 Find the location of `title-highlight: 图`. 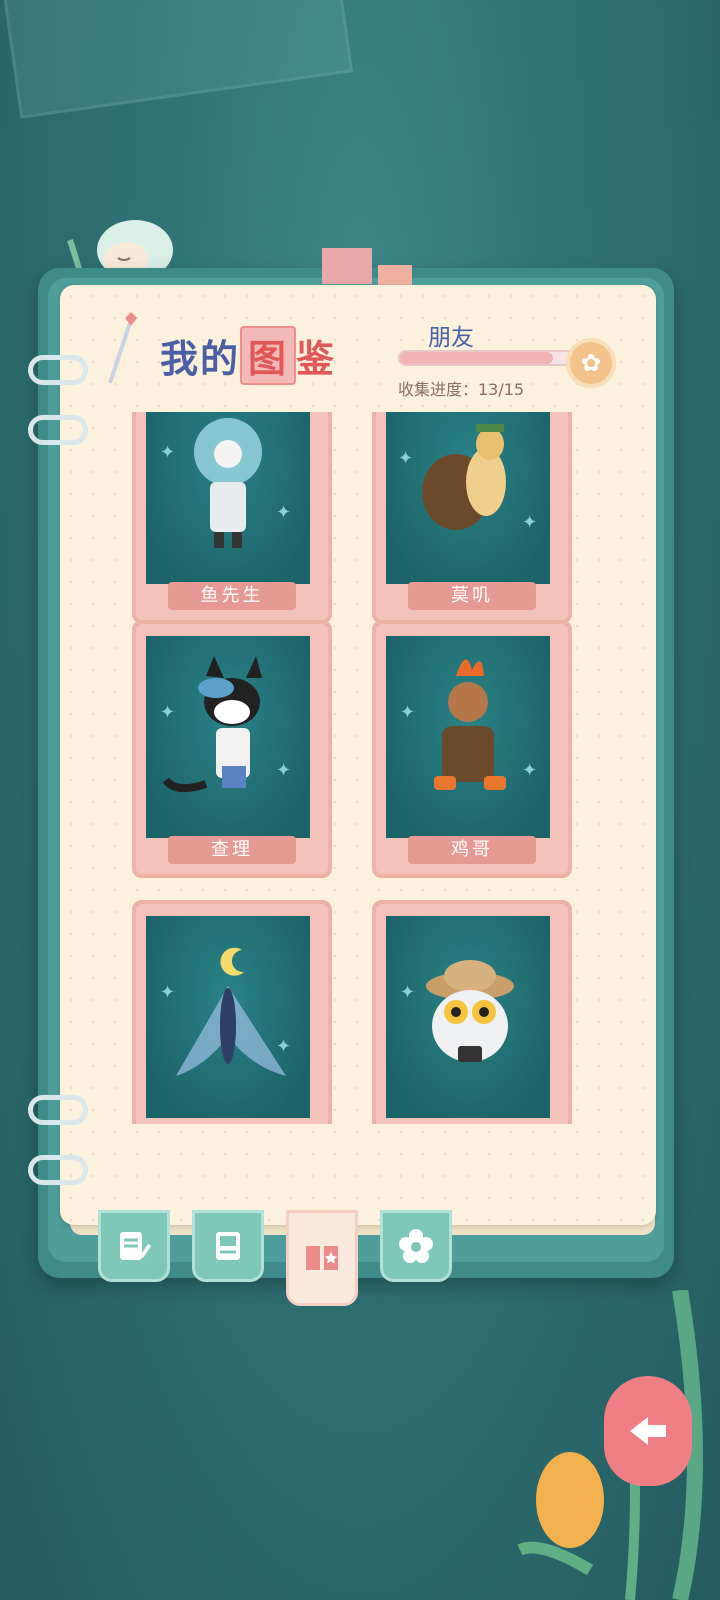

title-highlight: 图 is located at coordinates (268, 355).